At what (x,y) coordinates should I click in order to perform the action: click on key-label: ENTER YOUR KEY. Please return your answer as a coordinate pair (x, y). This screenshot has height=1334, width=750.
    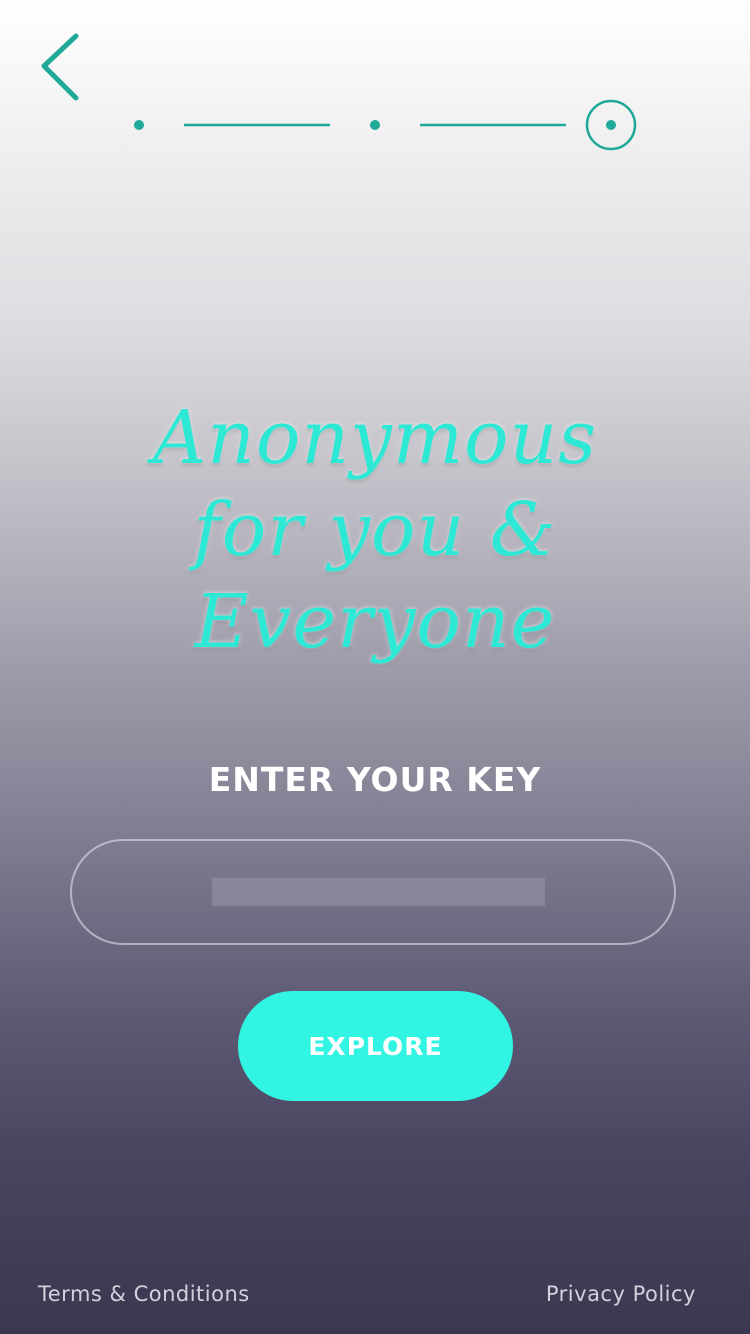
    Looking at the image, I should click on (375, 779).